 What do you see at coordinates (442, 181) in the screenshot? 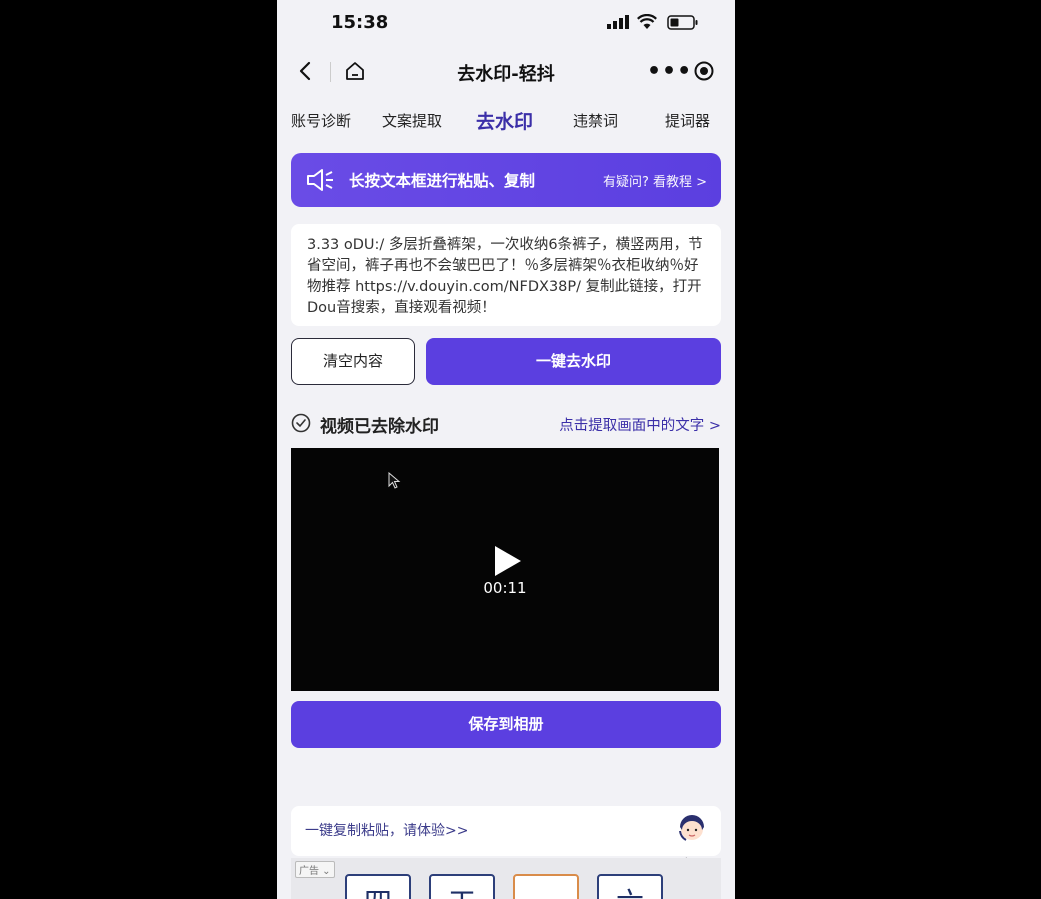
I see `banner-text: 长按文本框进行粘贴、复制` at bounding box center [442, 181].